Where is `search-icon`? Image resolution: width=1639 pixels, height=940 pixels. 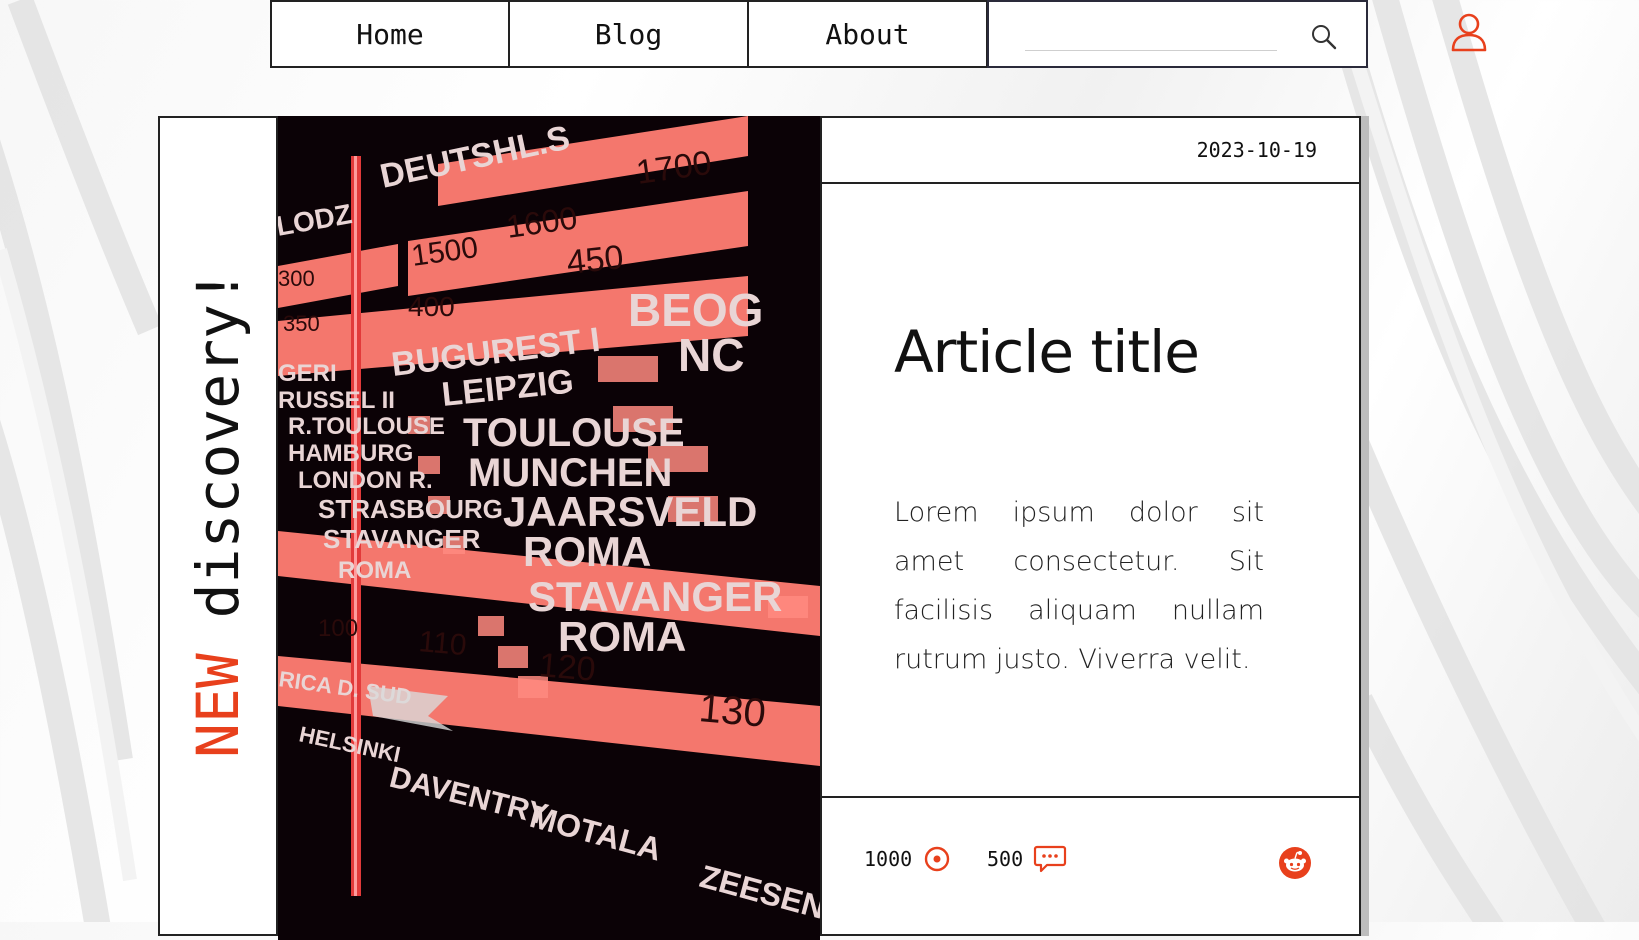 search-icon is located at coordinates (1323, 36).